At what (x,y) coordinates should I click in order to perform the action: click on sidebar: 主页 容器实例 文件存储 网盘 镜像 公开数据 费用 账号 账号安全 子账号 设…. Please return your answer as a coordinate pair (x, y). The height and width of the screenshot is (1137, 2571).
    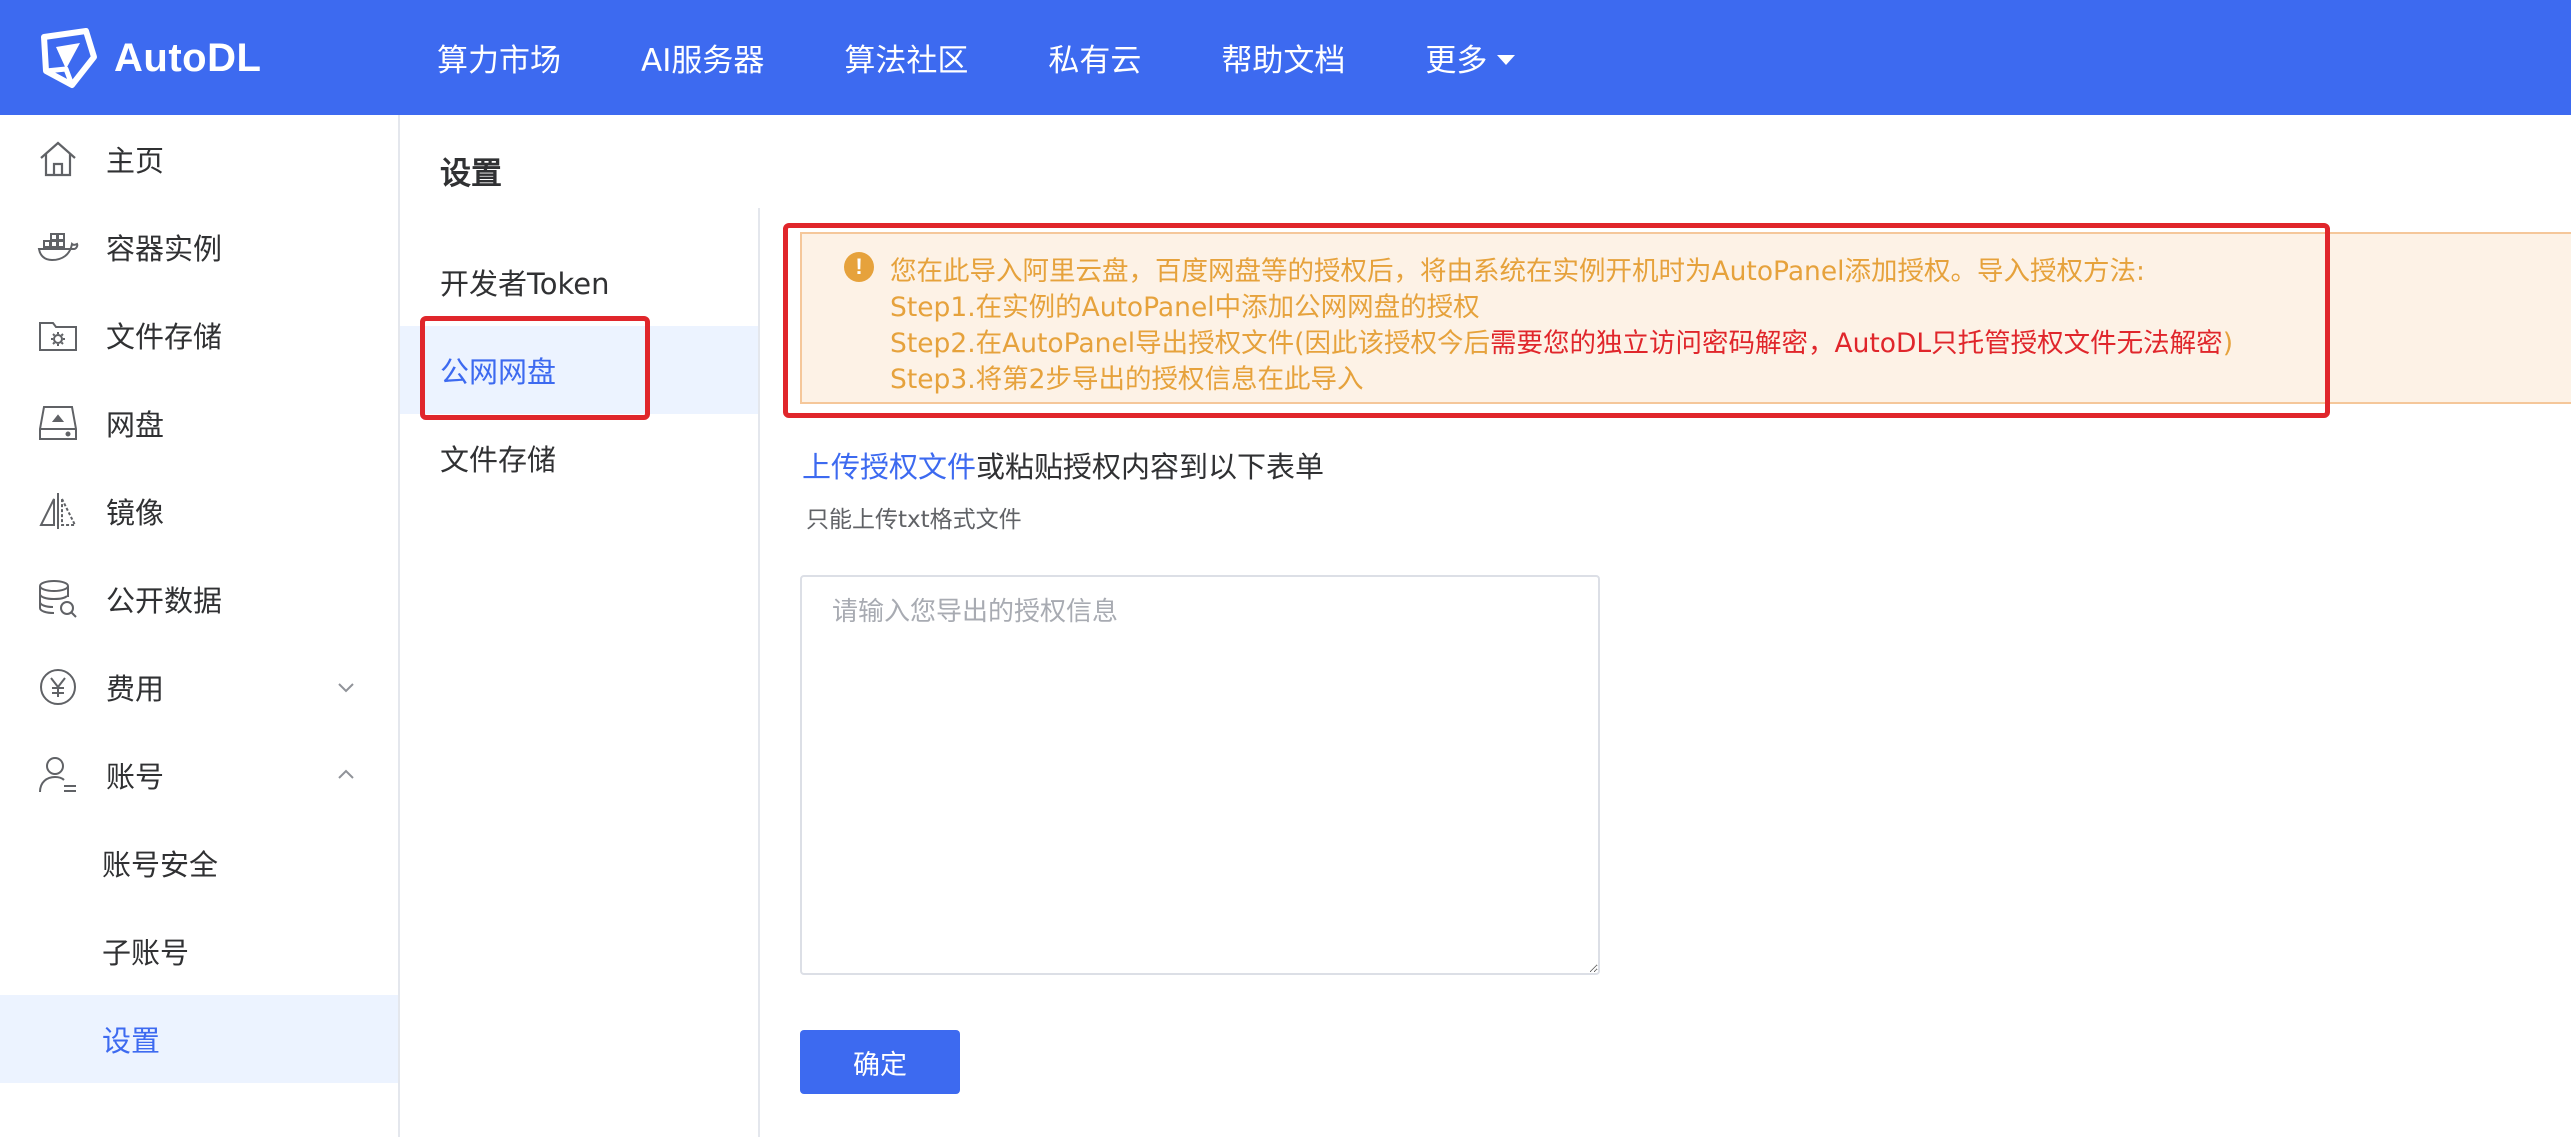
    Looking at the image, I should click on (200, 626).